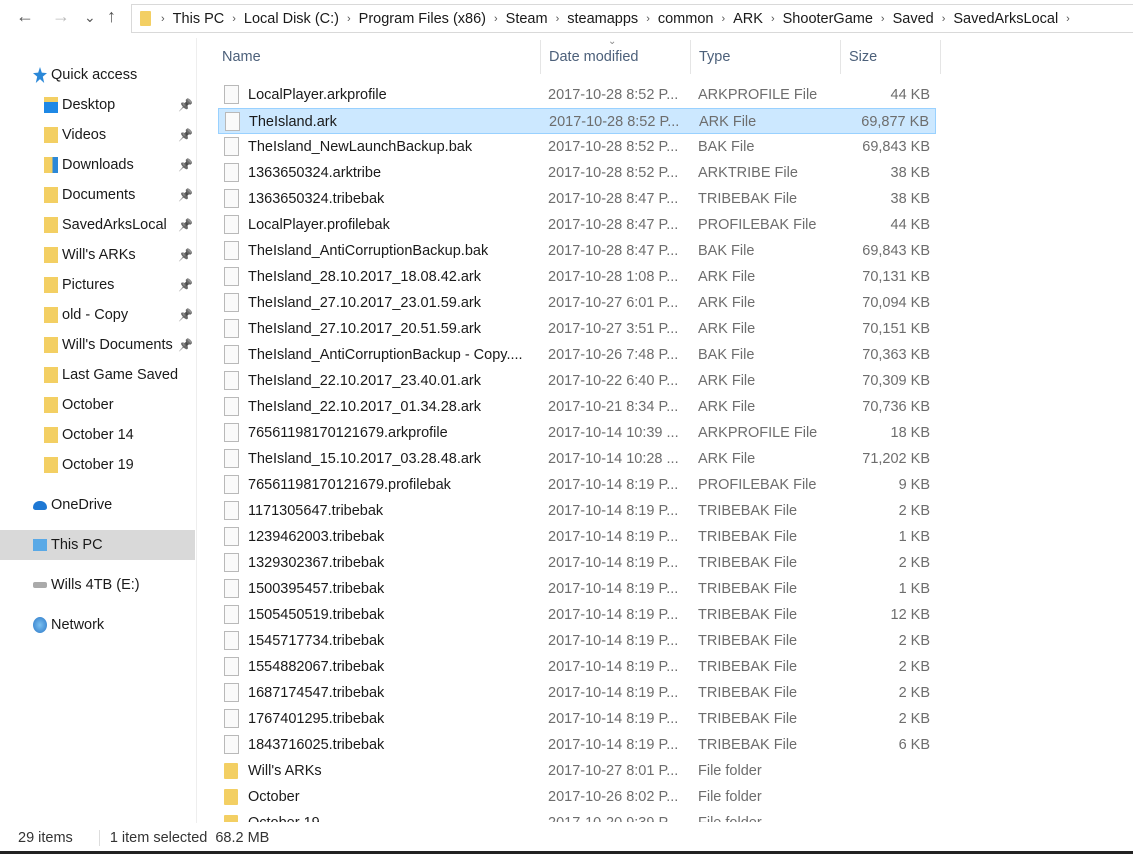 The width and height of the screenshot is (1133, 854). I want to click on sidebar-item-old-copy: old - Copy 📌, so click(97, 315).